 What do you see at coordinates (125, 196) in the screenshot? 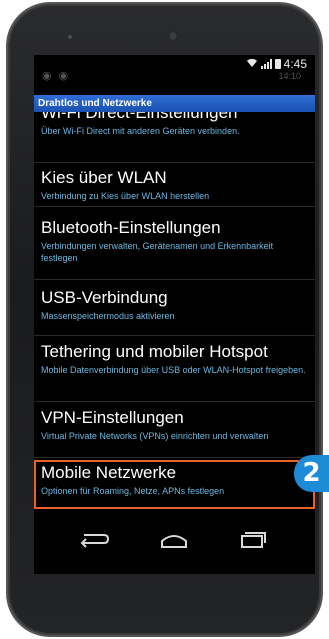
I see `list-item-subtitle: Verbindung zu Kies über WLAN herstellen` at bounding box center [125, 196].